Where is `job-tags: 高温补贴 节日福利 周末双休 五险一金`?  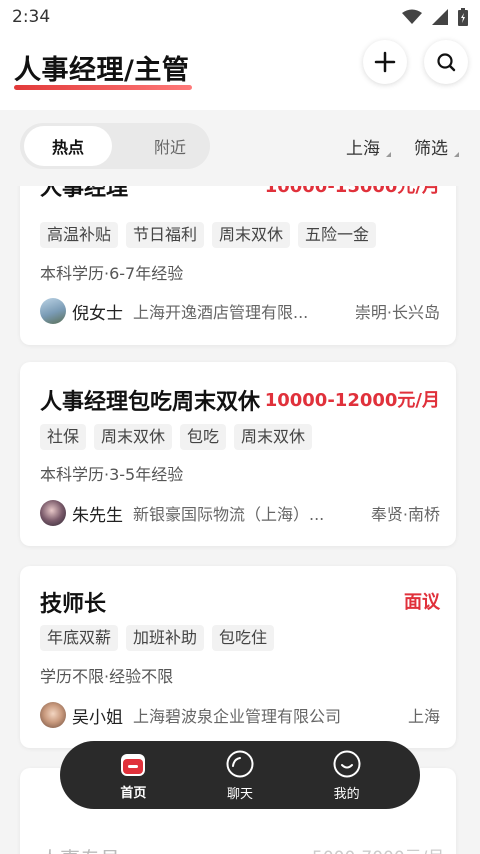
job-tags: 高温补贴 节日福利 周末双休 五险一金 is located at coordinates (208, 235).